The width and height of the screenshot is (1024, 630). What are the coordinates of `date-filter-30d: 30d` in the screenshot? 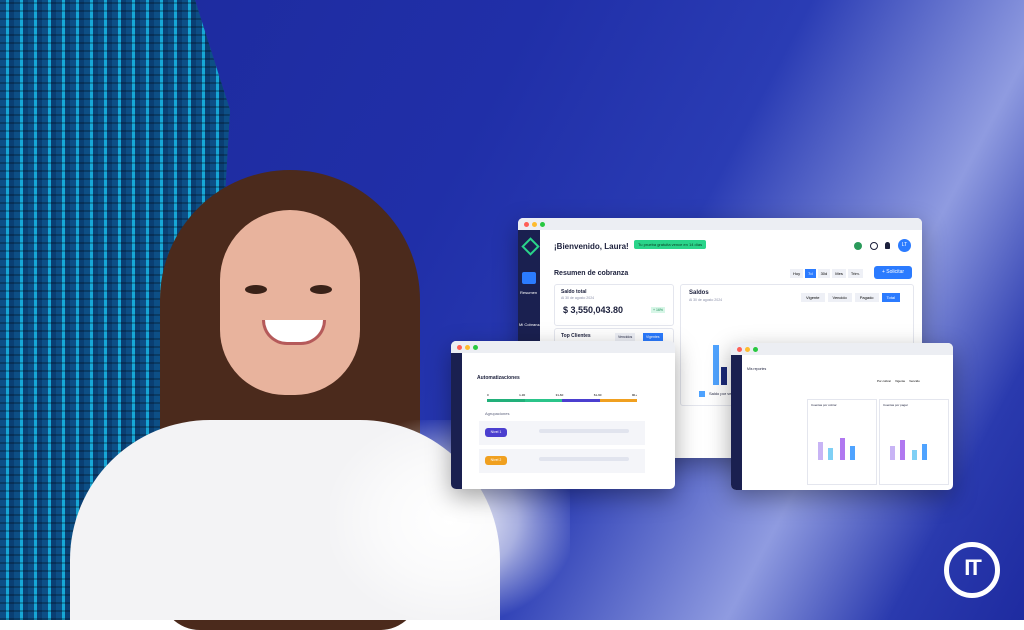 It's located at (824, 273).